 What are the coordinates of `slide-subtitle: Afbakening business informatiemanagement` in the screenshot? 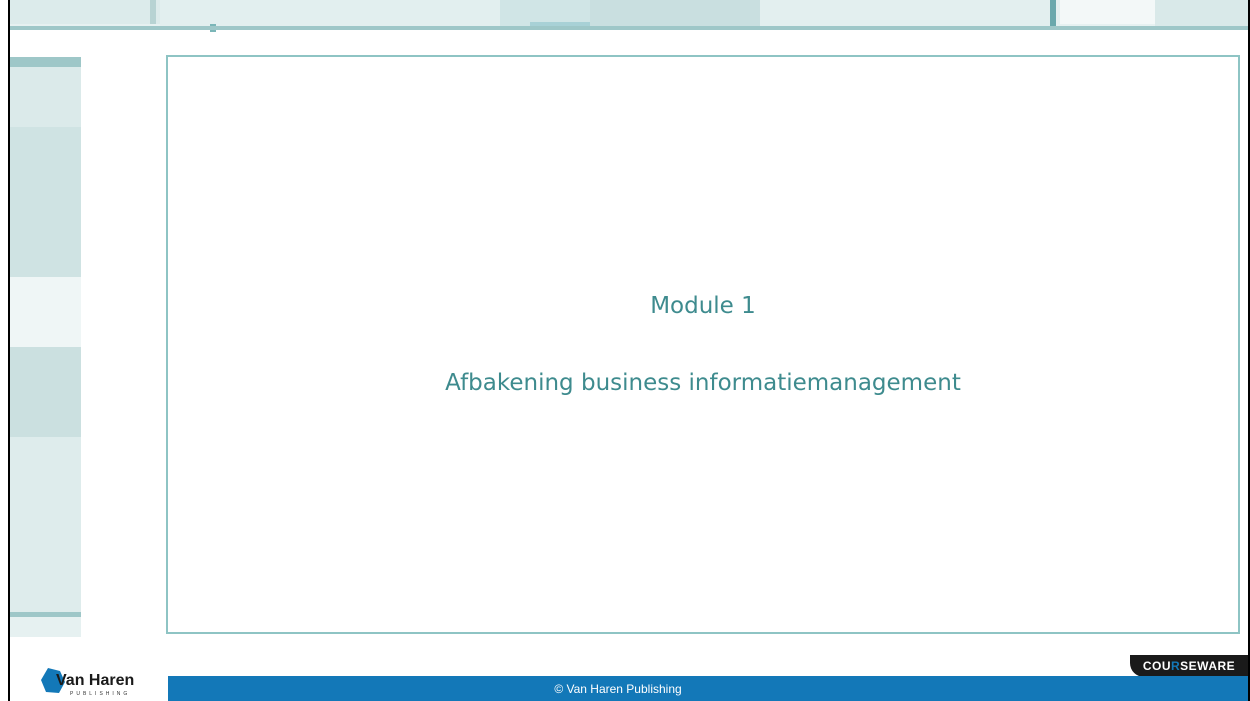 It's located at (703, 383).